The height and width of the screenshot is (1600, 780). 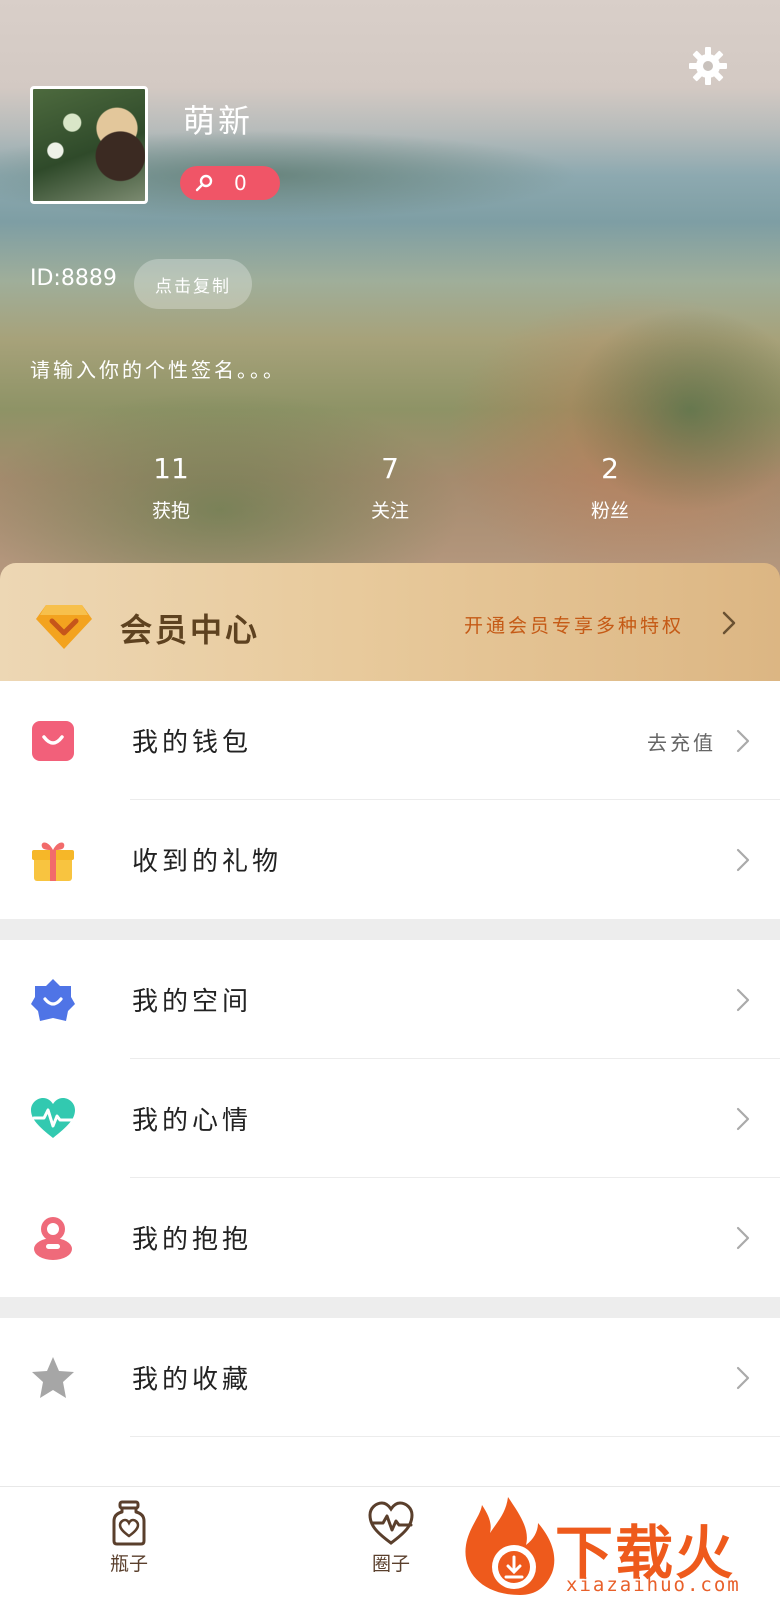 What do you see at coordinates (192, 1121) in the screenshot?
I see `menu-item-label: 我的心情` at bounding box center [192, 1121].